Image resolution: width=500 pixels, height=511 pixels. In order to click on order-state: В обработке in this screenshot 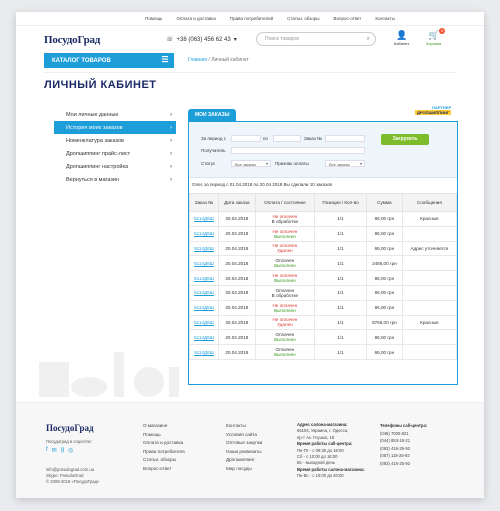, I will do `click(285, 295)`.